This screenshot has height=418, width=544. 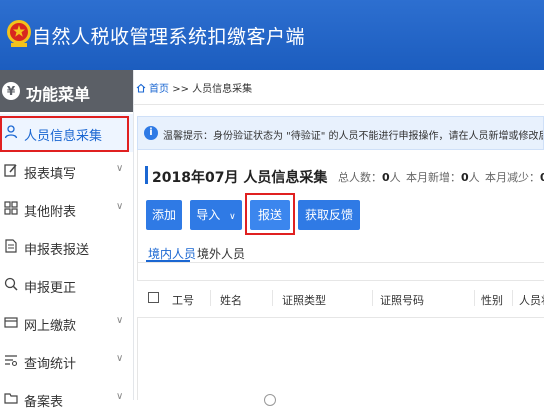 What do you see at coordinates (50, 288) in the screenshot?
I see `sidebar-item-label: 申报更正` at bounding box center [50, 288].